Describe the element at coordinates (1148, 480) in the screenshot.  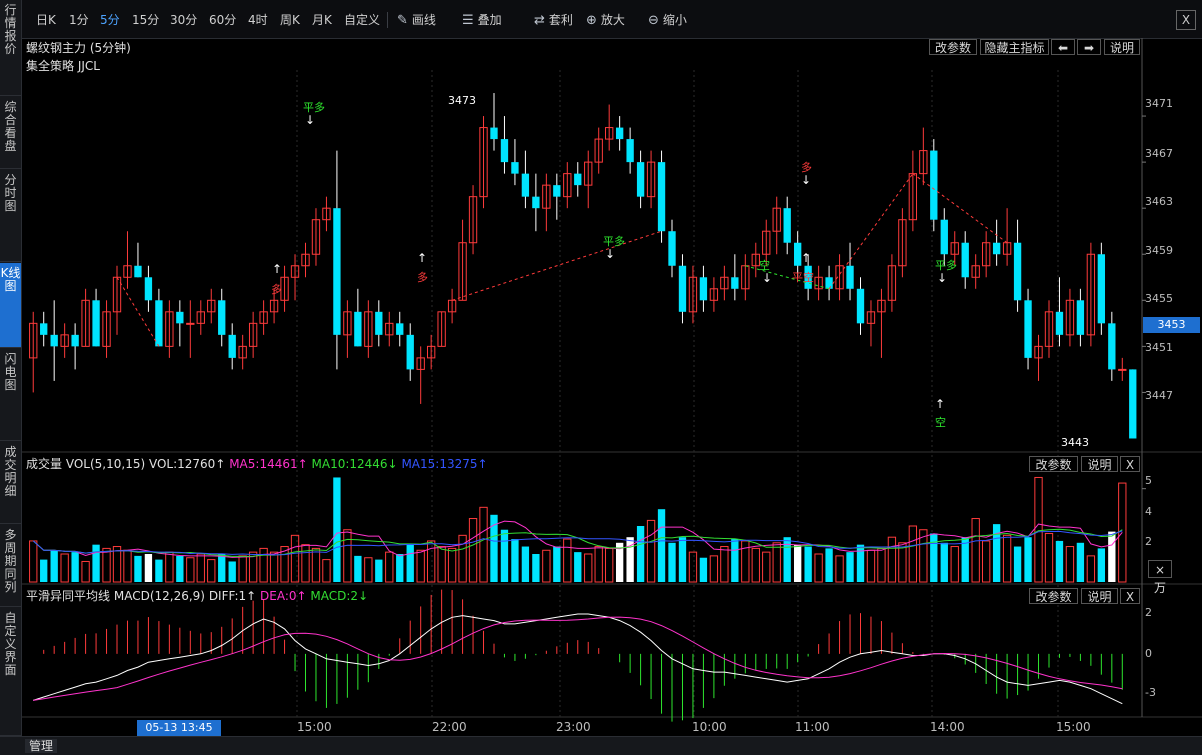
I see `volume-tick: 5` at that location.